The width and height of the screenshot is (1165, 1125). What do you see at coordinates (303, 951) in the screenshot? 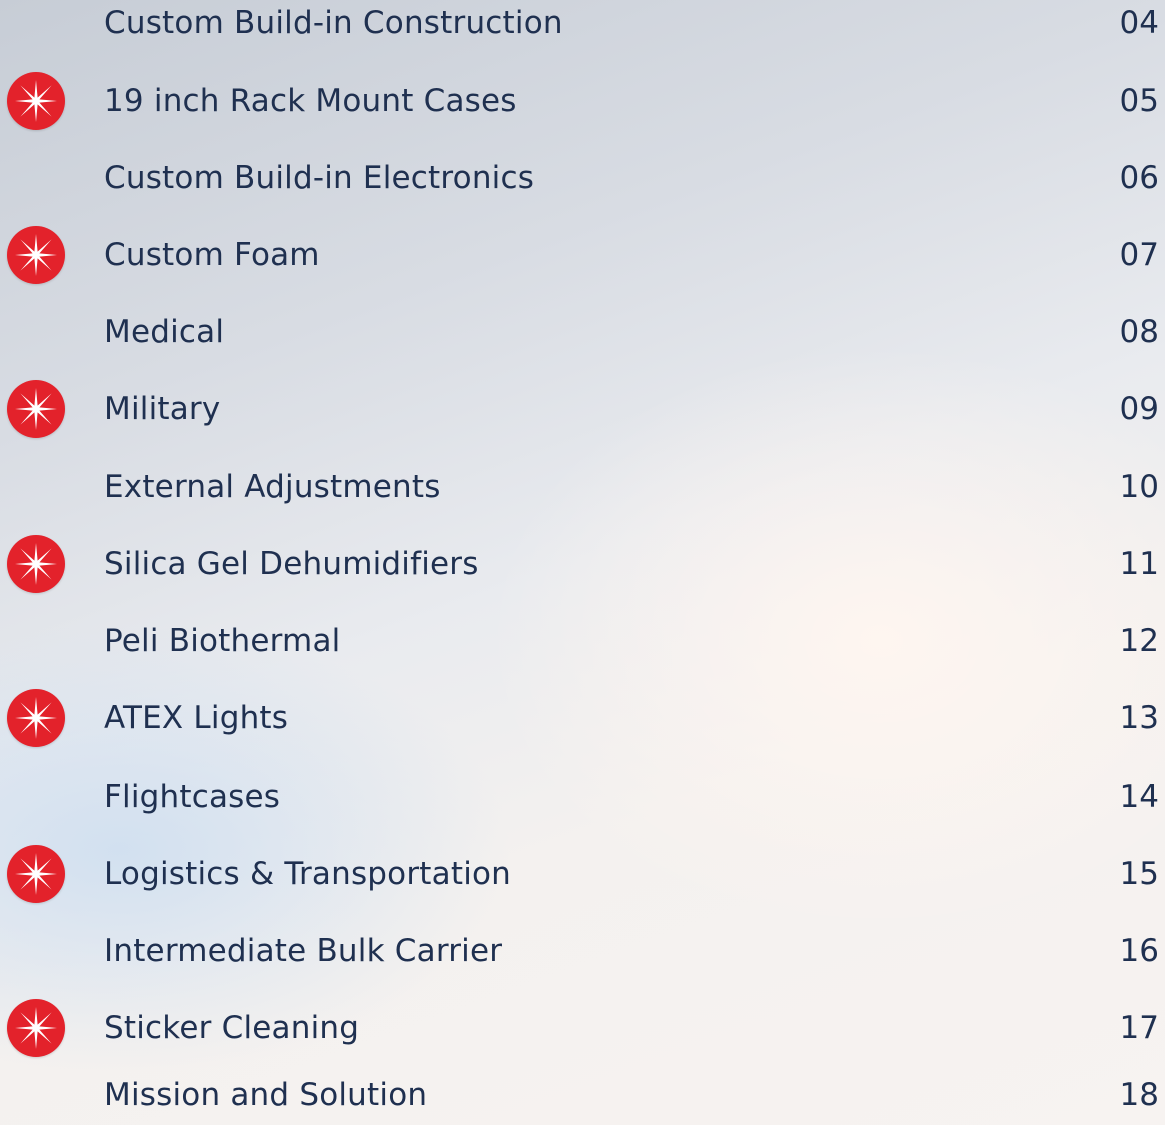
I see `toc-entry-title: Intermediate Bulk Carrier` at bounding box center [303, 951].